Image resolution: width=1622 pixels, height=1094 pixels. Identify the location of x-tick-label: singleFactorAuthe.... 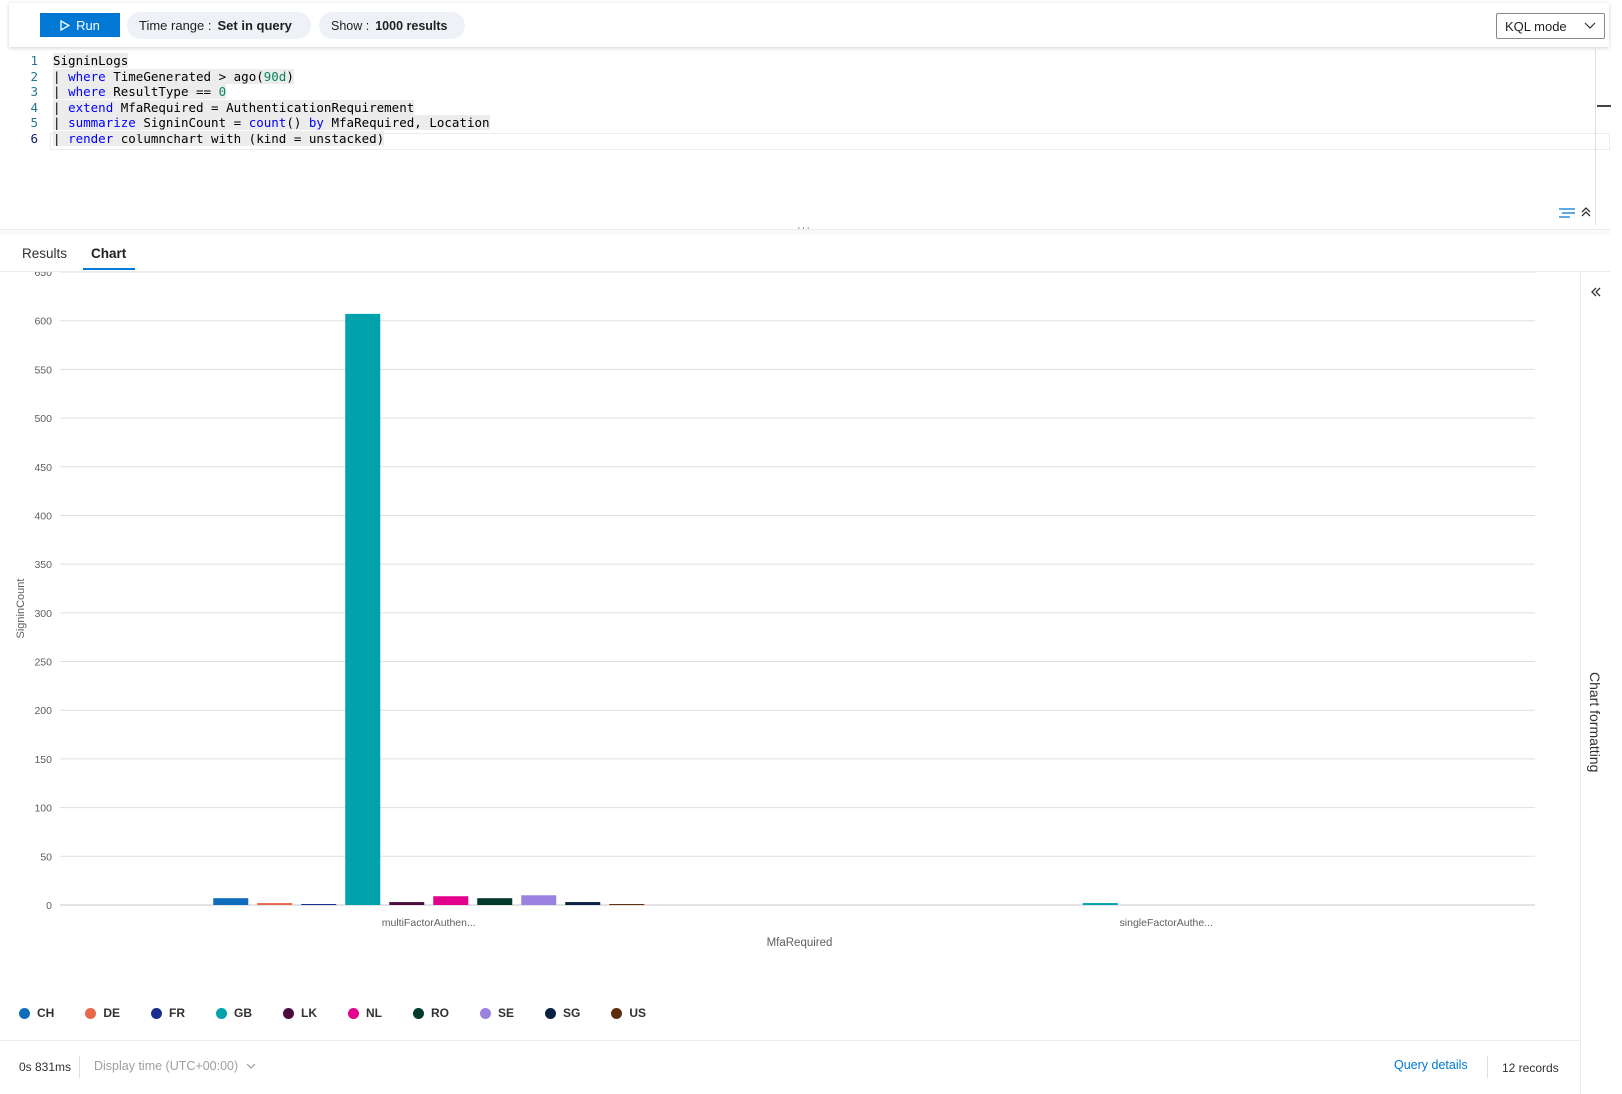
(1166, 923).